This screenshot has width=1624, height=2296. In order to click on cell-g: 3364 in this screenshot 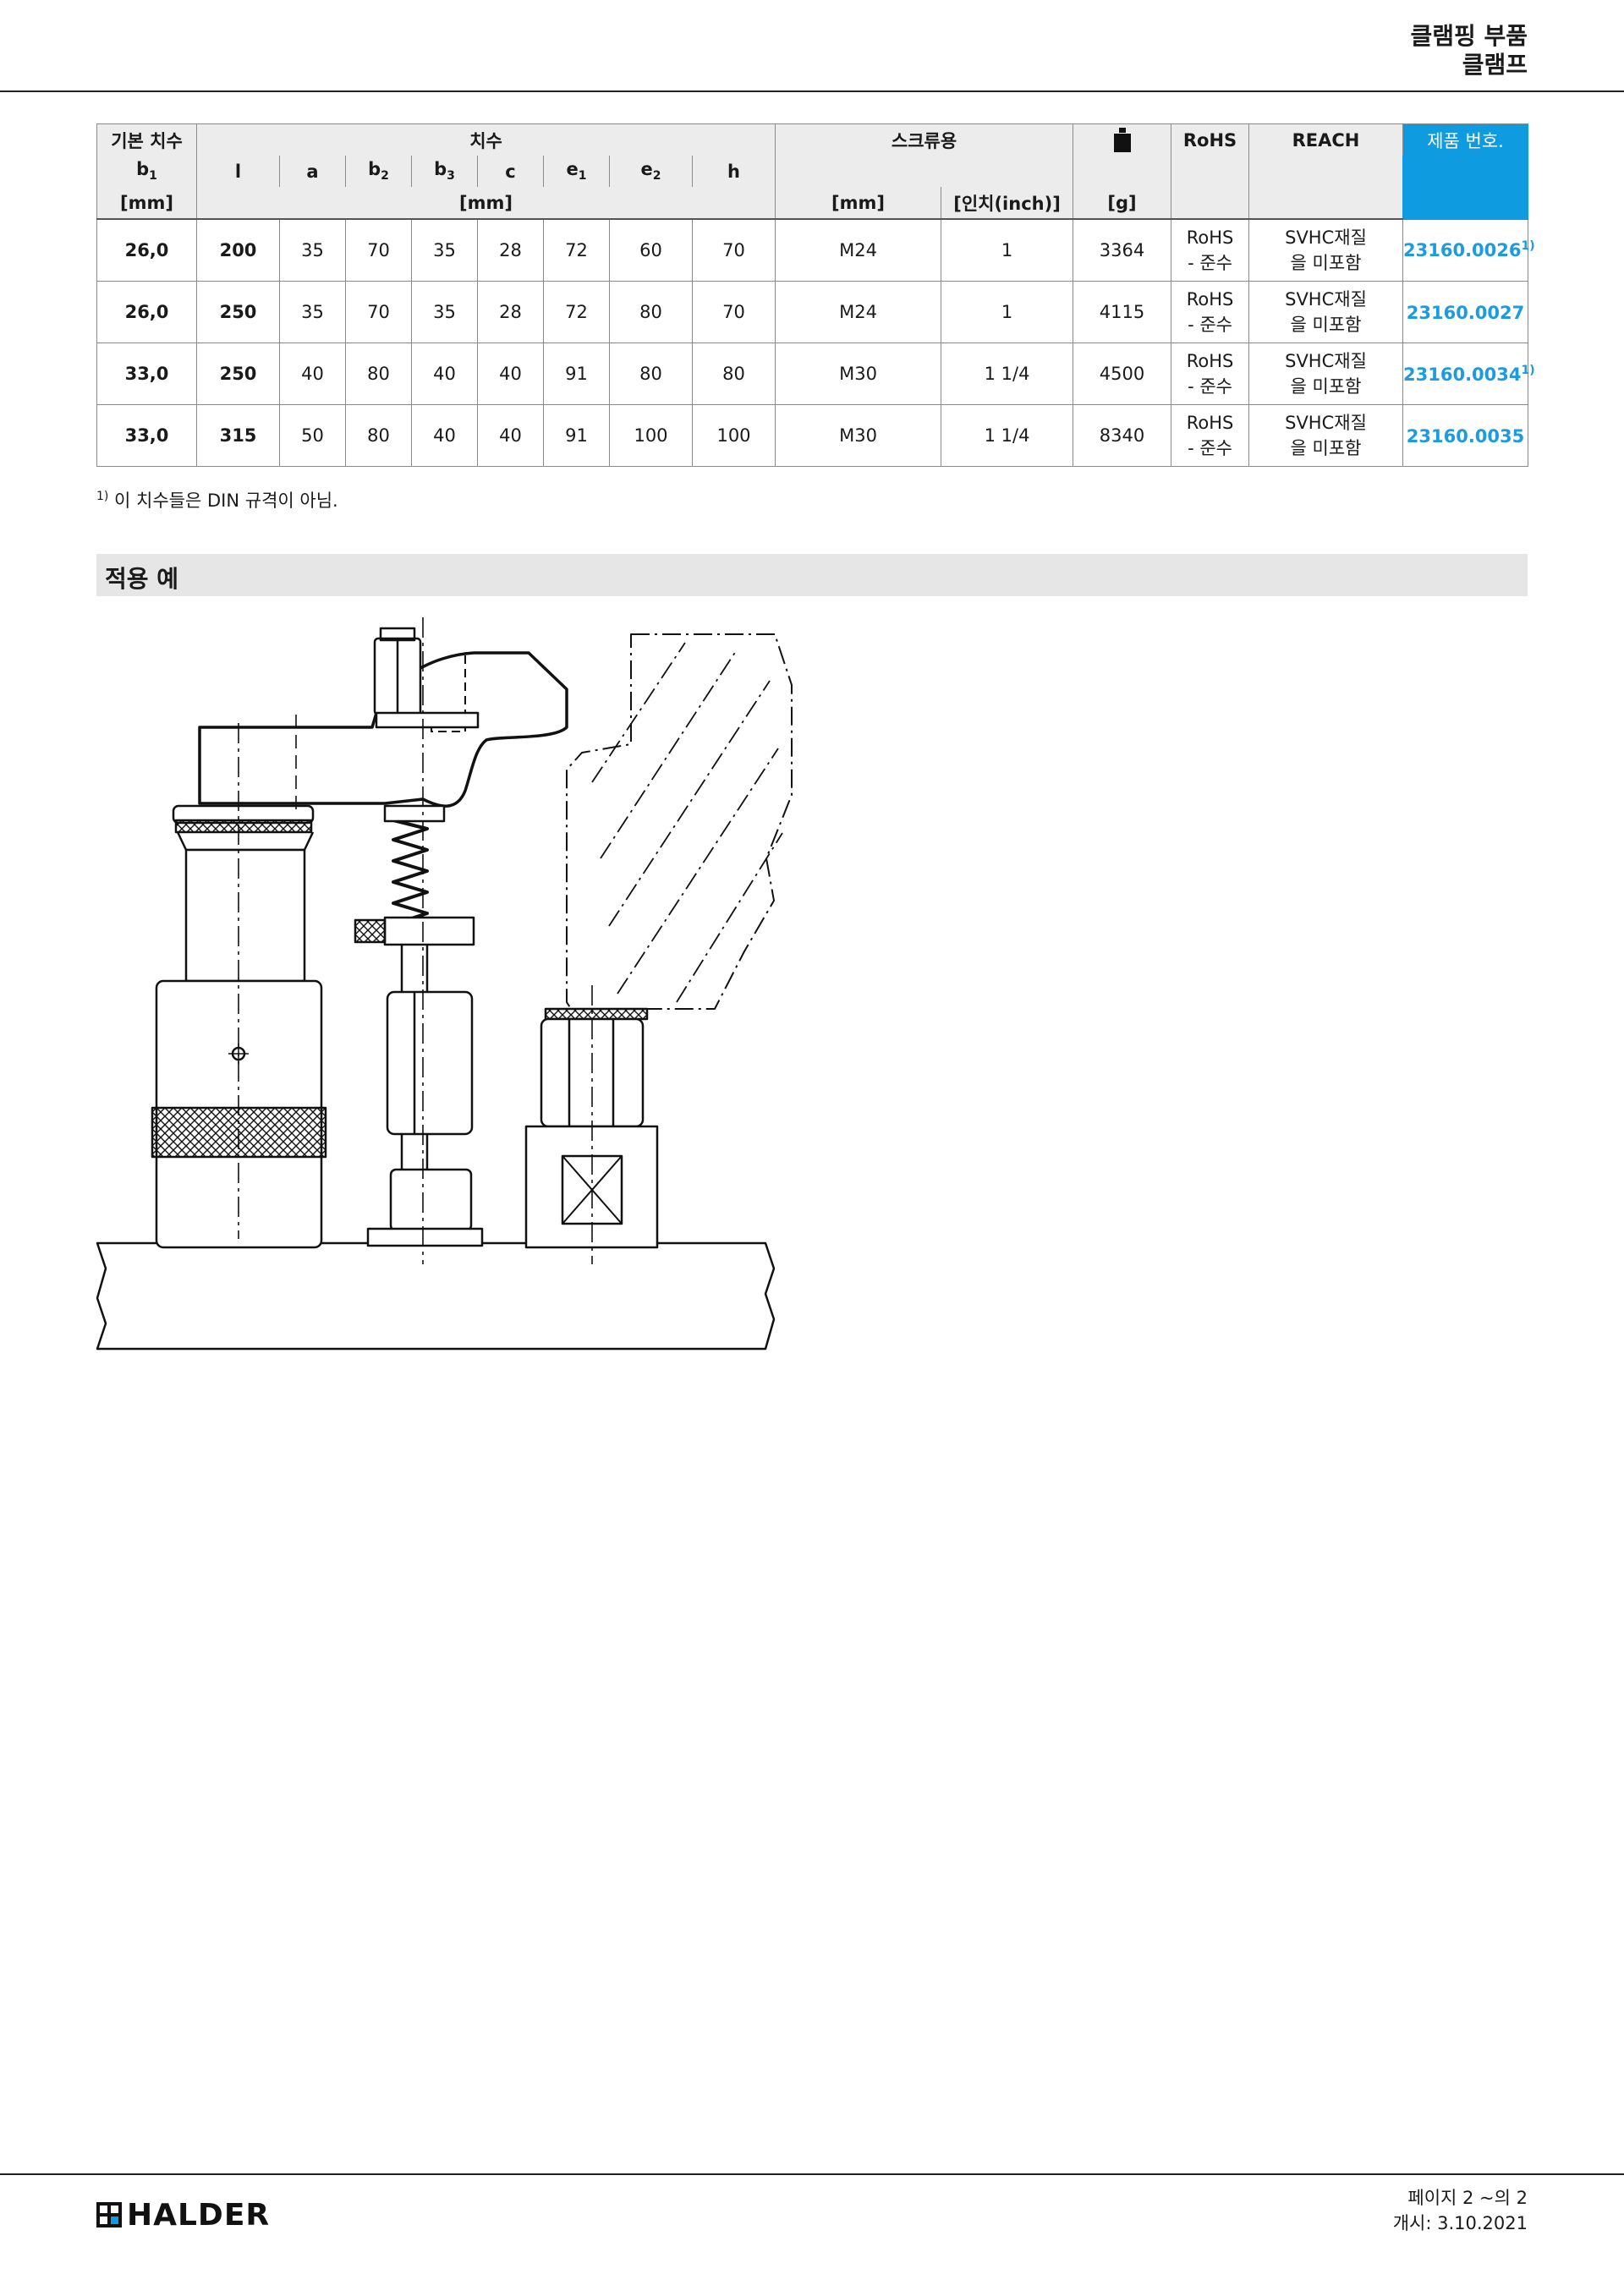, I will do `click(1123, 250)`.